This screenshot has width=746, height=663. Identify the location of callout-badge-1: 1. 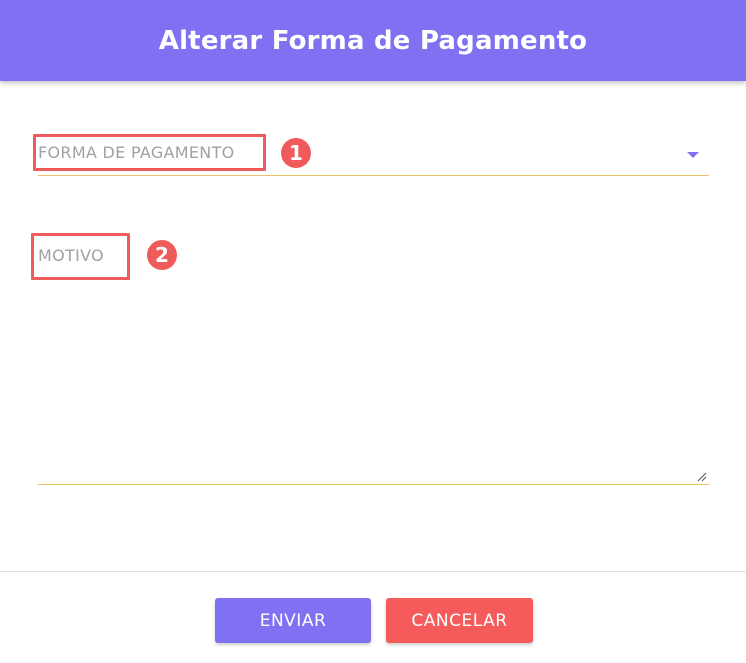
(296, 153).